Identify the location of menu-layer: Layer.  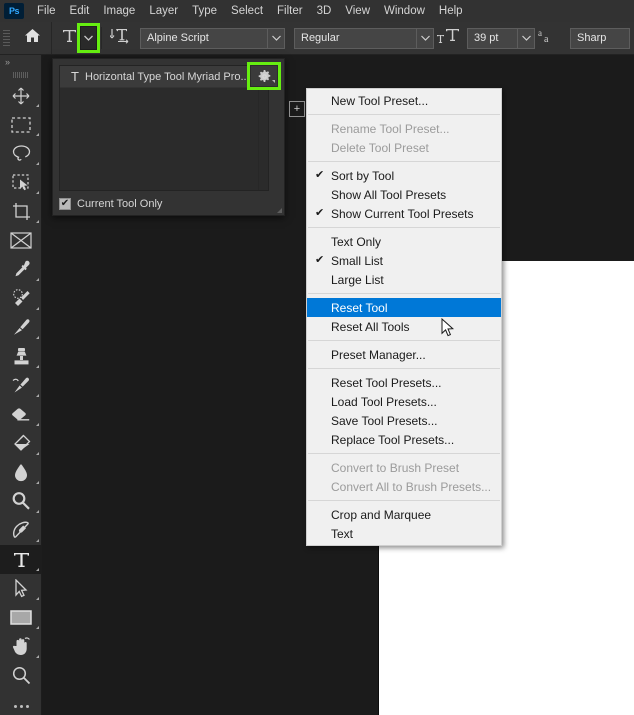
(163, 11).